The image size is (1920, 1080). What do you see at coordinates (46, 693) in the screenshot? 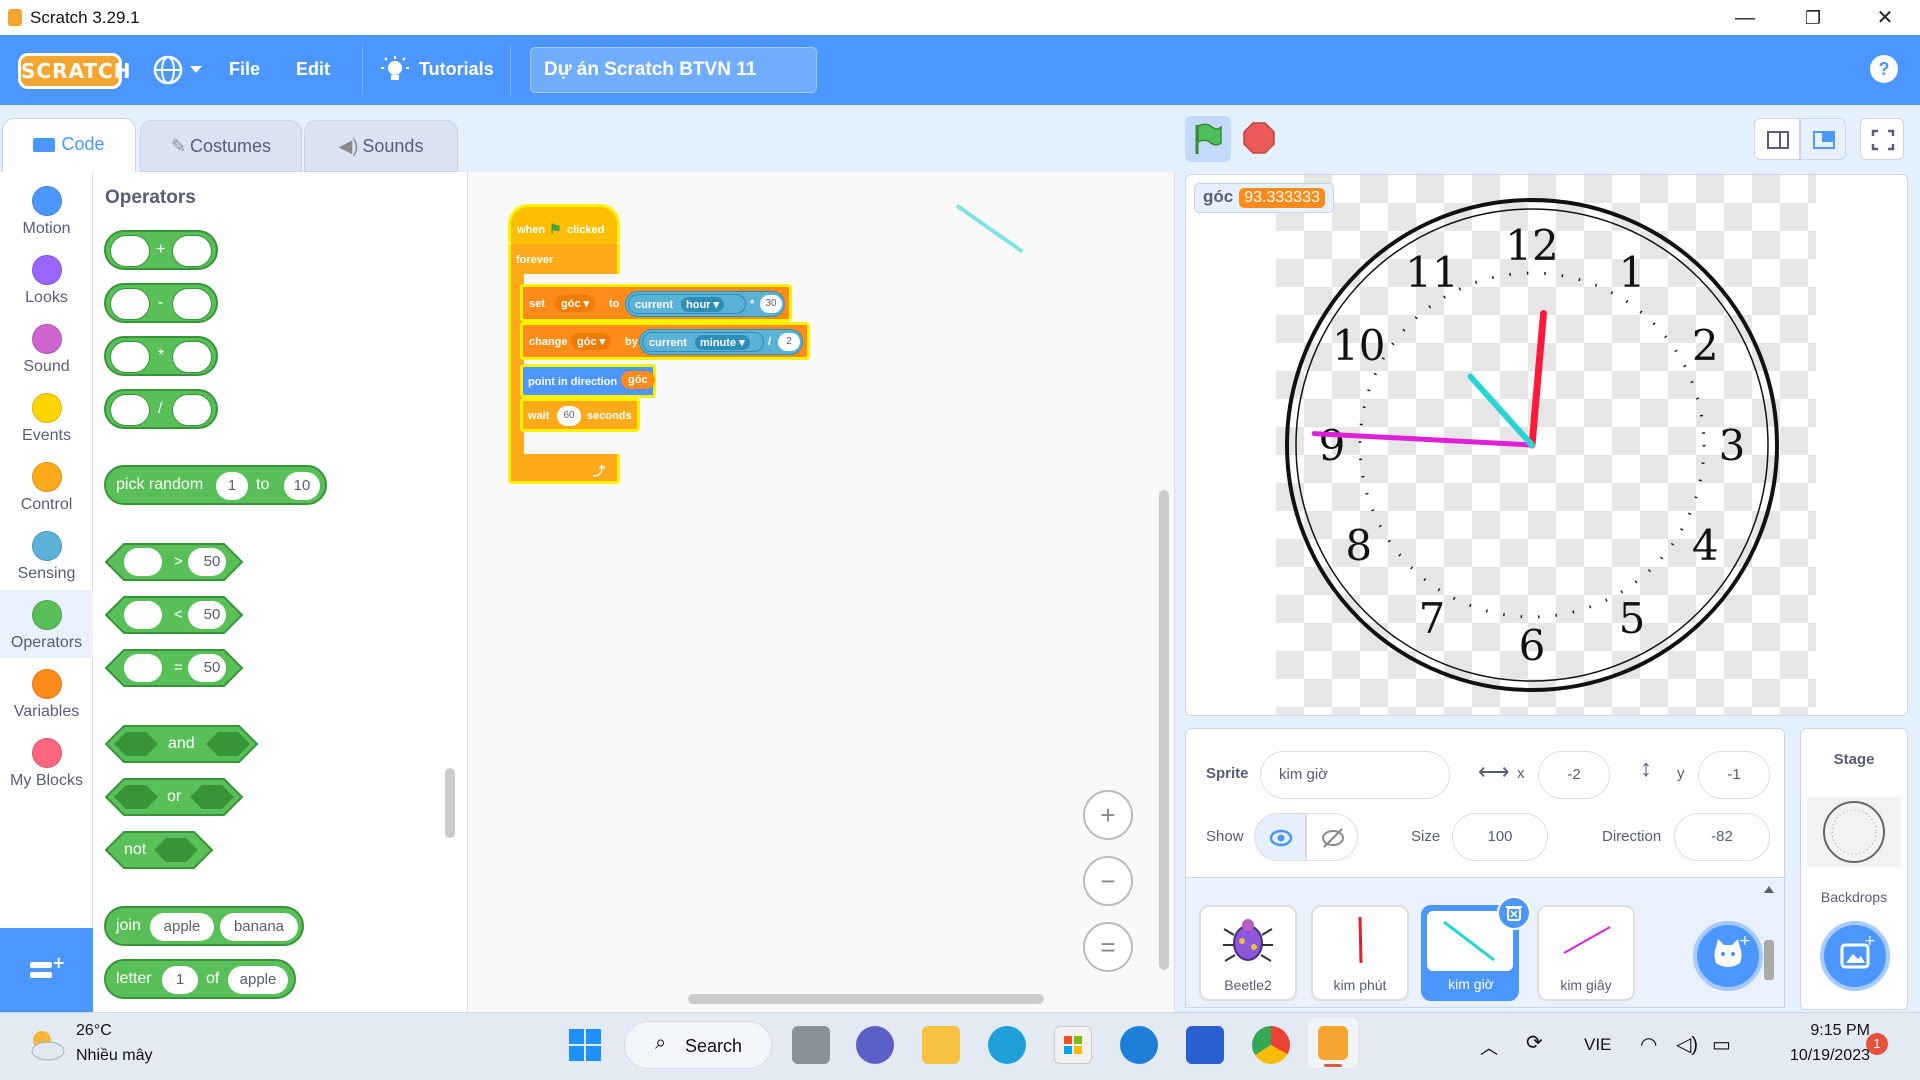
I see `category-variables: Variables` at bounding box center [46, 693].